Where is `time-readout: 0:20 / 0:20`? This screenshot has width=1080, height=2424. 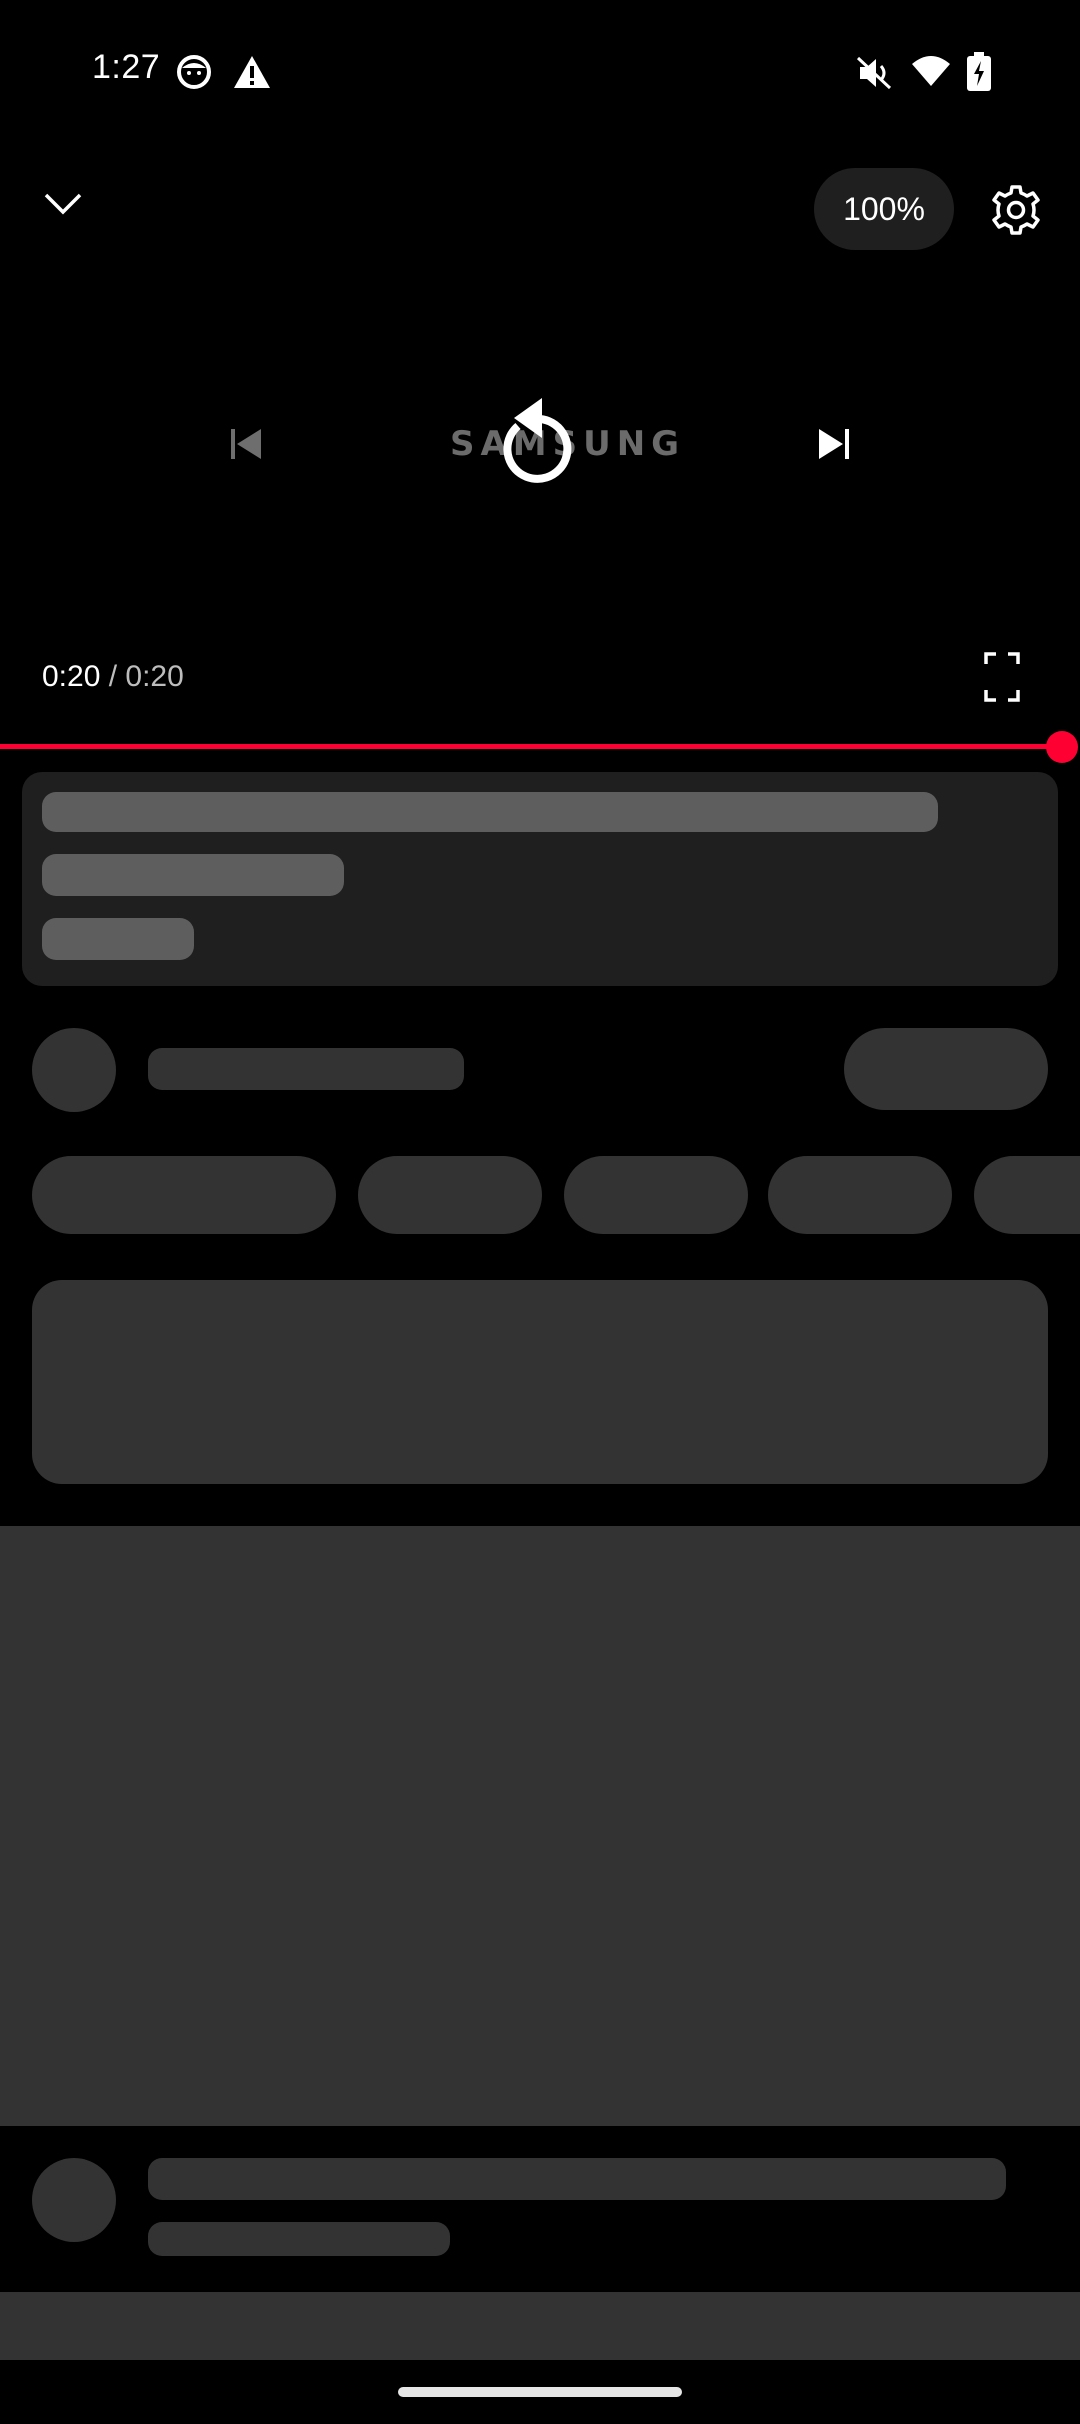
time-readout: 0:20 / 0:20 is located at coordinates (113, 677).